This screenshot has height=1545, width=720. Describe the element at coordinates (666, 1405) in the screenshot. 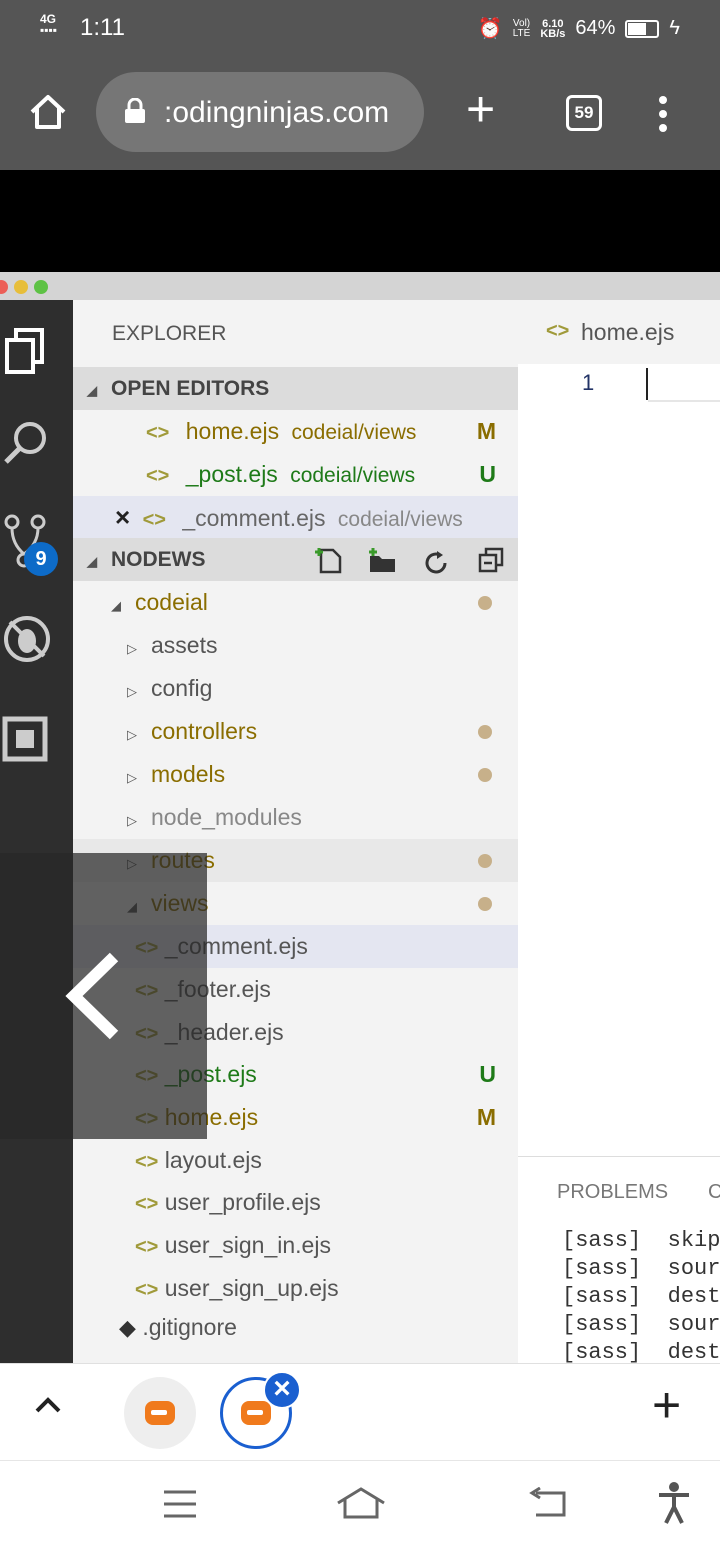

I see `add-tab-button: +` at that location.